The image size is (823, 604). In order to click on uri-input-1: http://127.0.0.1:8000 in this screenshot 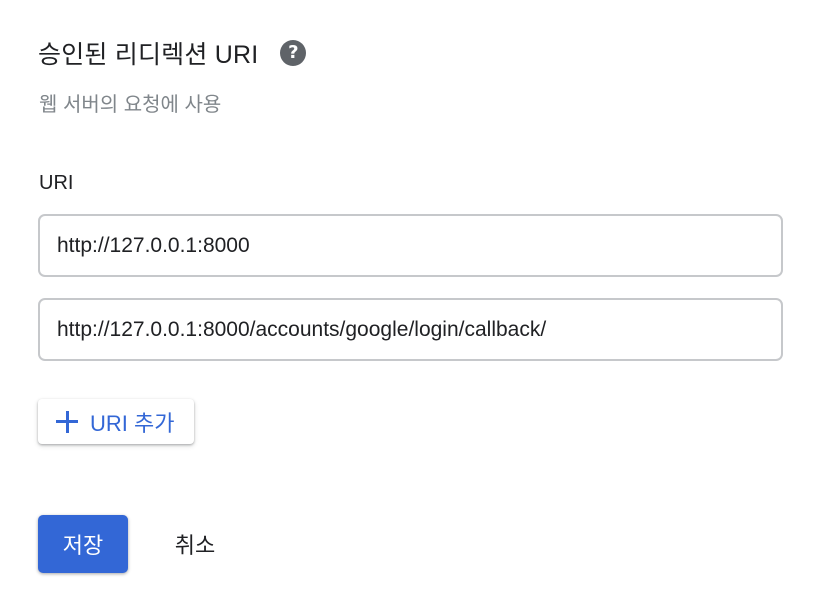, I will do `click(410, 245)`.